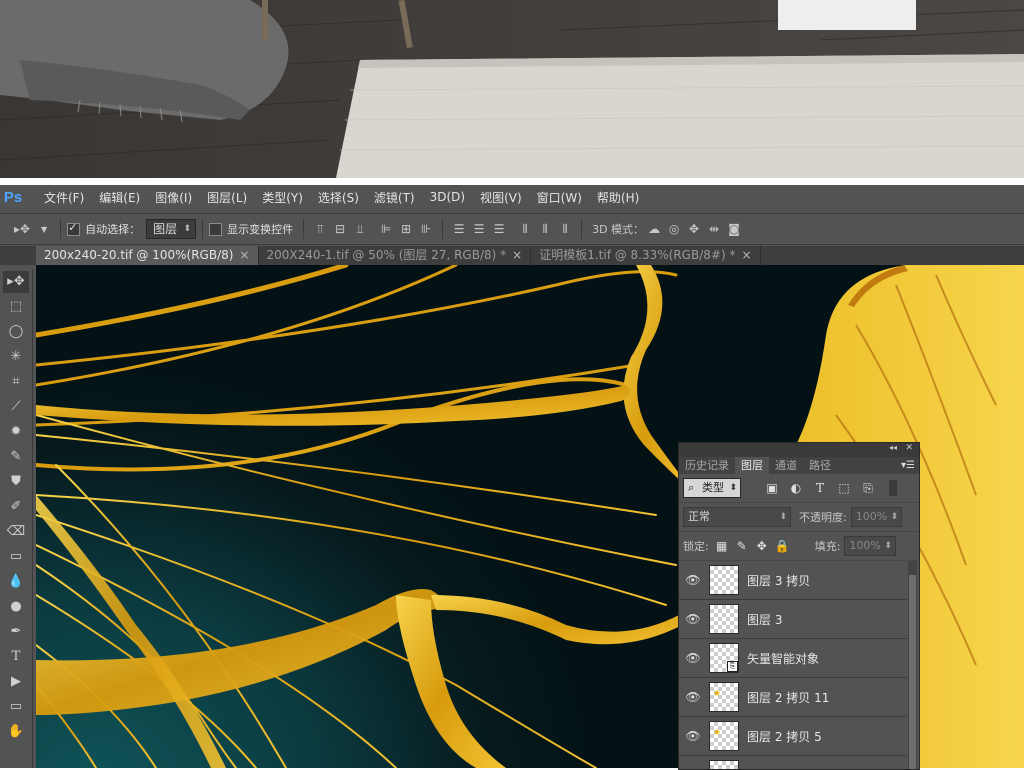  Describe the element at coordinates (216, 229) in the screenshot. I see `show-transform-checkbox` at that location.